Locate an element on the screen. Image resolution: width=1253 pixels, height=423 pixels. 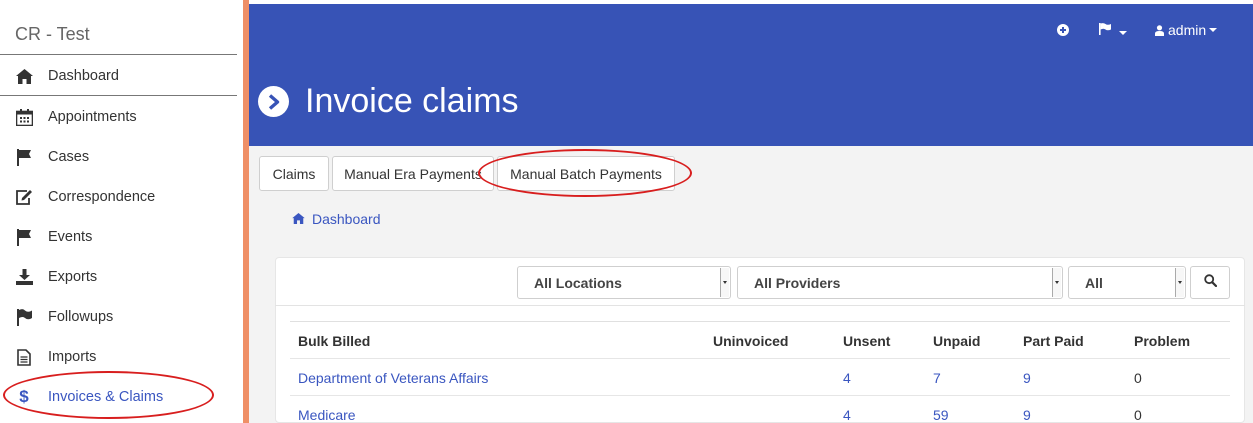
sidebar-item-label: Imports is located at coordinates (72, 357).